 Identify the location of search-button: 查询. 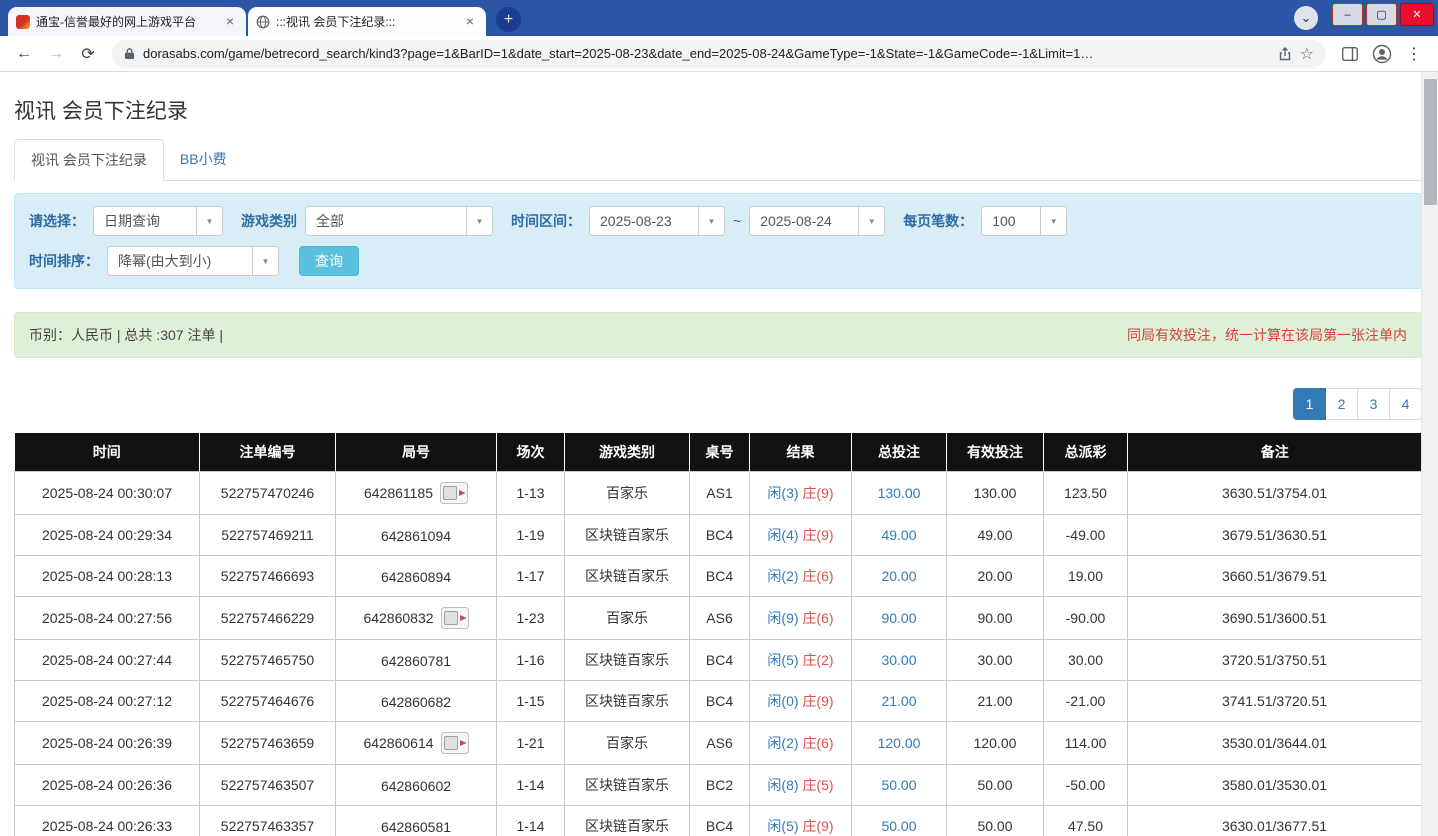
(329, 261).